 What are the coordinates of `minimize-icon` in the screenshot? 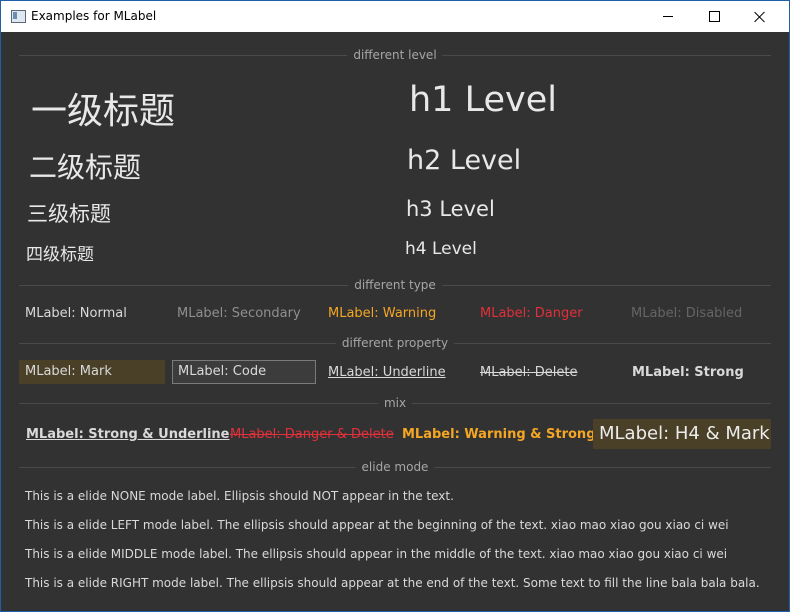 It's located at (668, 16).